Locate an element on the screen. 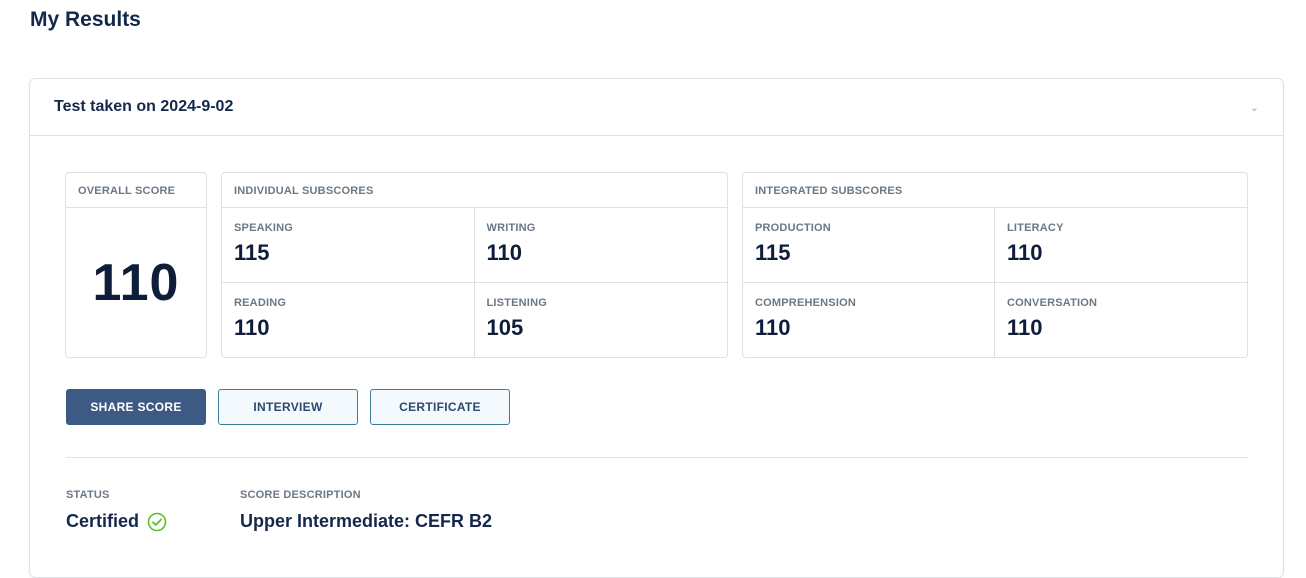 Image resolution: width=1306 pixels, height=578 pixels. certificate-button: CERTIFICATE is located at coordinates (440, 407).